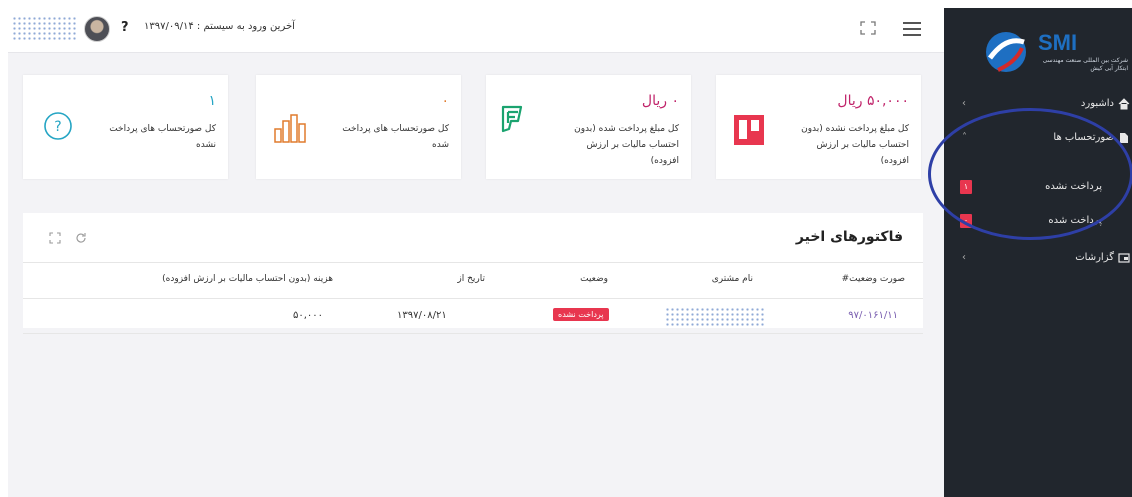 The image size is (1132, 497). I want to click on invoice-date: ۱۳۹۷/۰۸/۲۱, so click(422, 315).